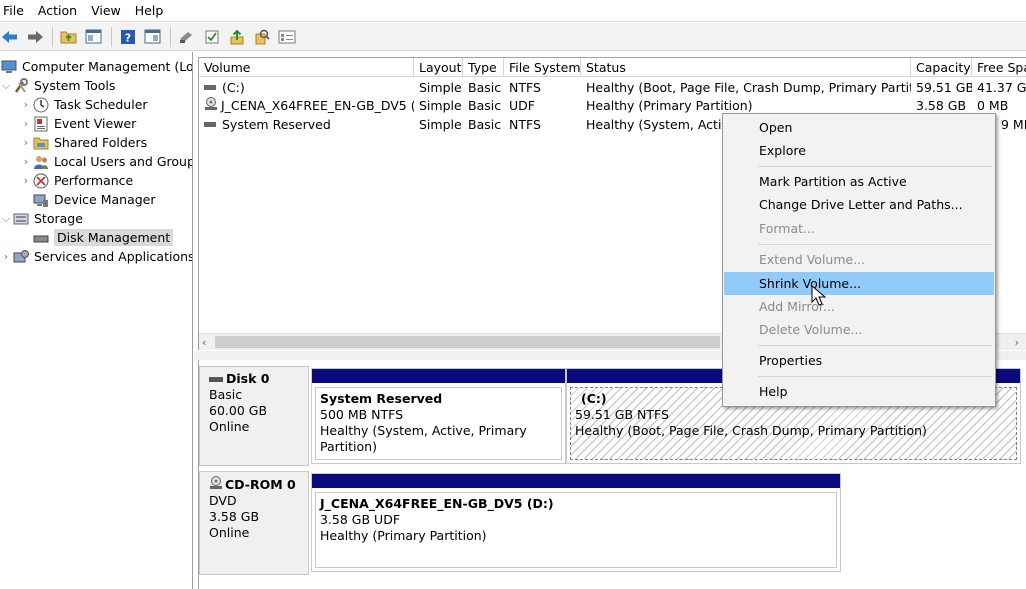  Describe the element at coordinates (57, 11) in the screenshot. I see `menu-action: Action` at that location.